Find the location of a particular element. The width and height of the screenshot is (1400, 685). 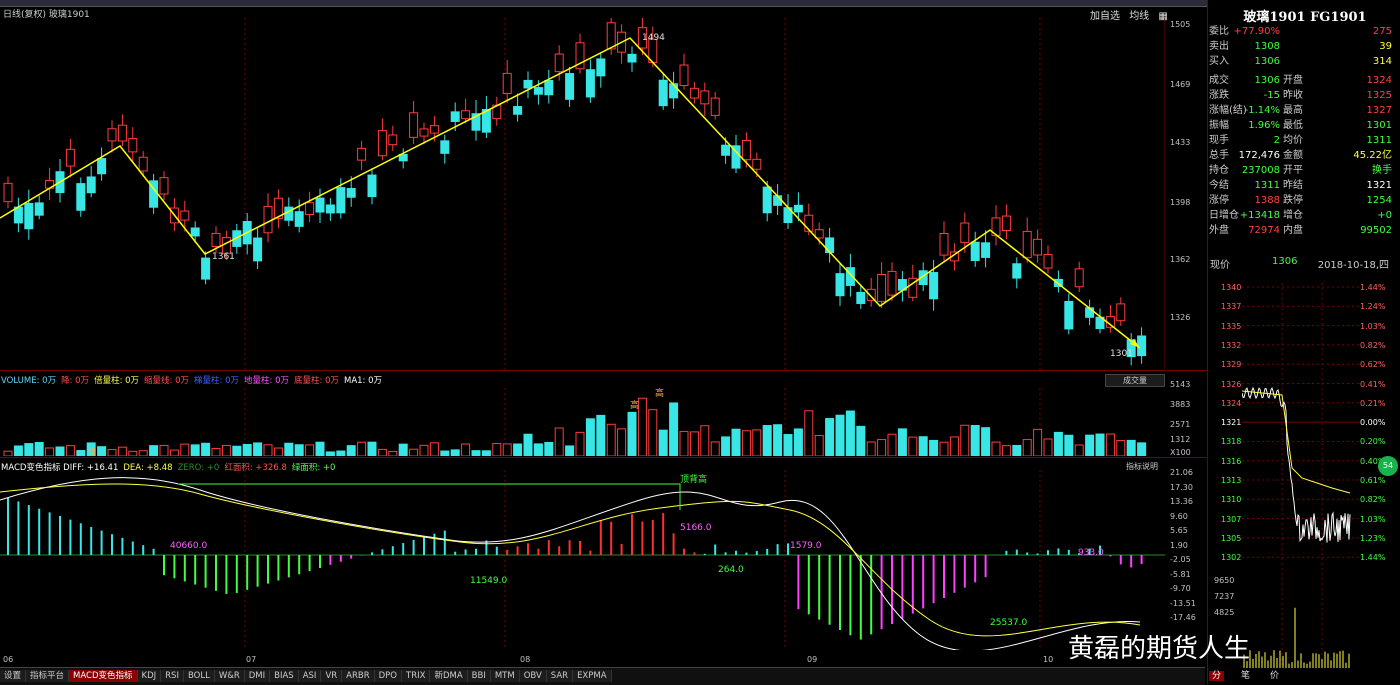

indicator-tab: W&R is located at coordinates (229, 676).